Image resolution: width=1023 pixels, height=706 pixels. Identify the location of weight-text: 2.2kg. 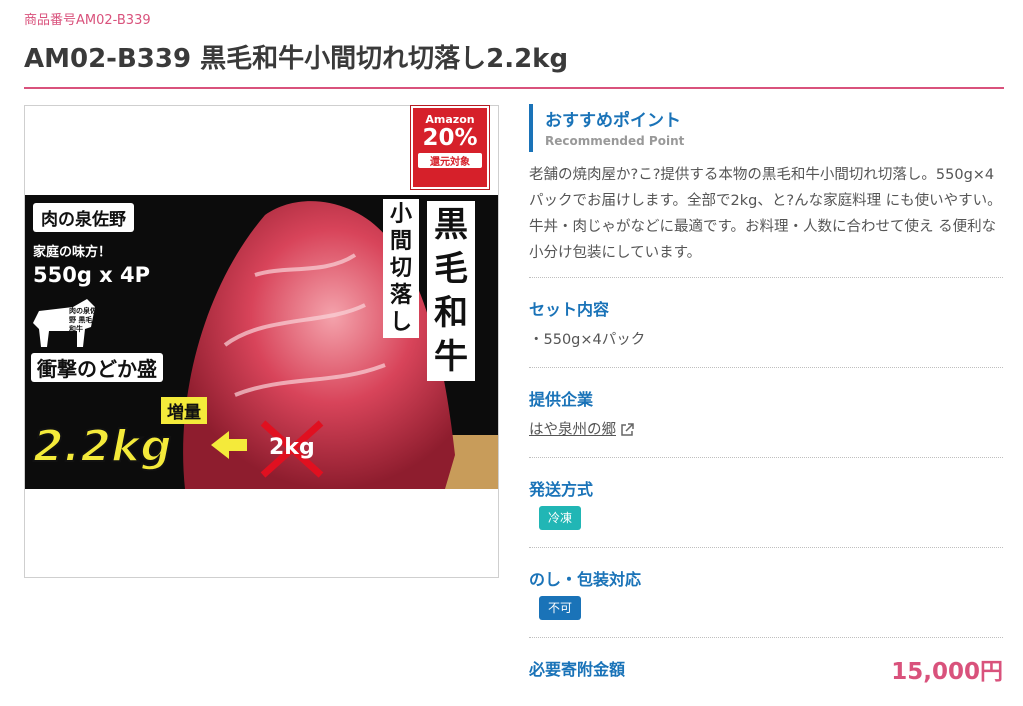
(102, 446).